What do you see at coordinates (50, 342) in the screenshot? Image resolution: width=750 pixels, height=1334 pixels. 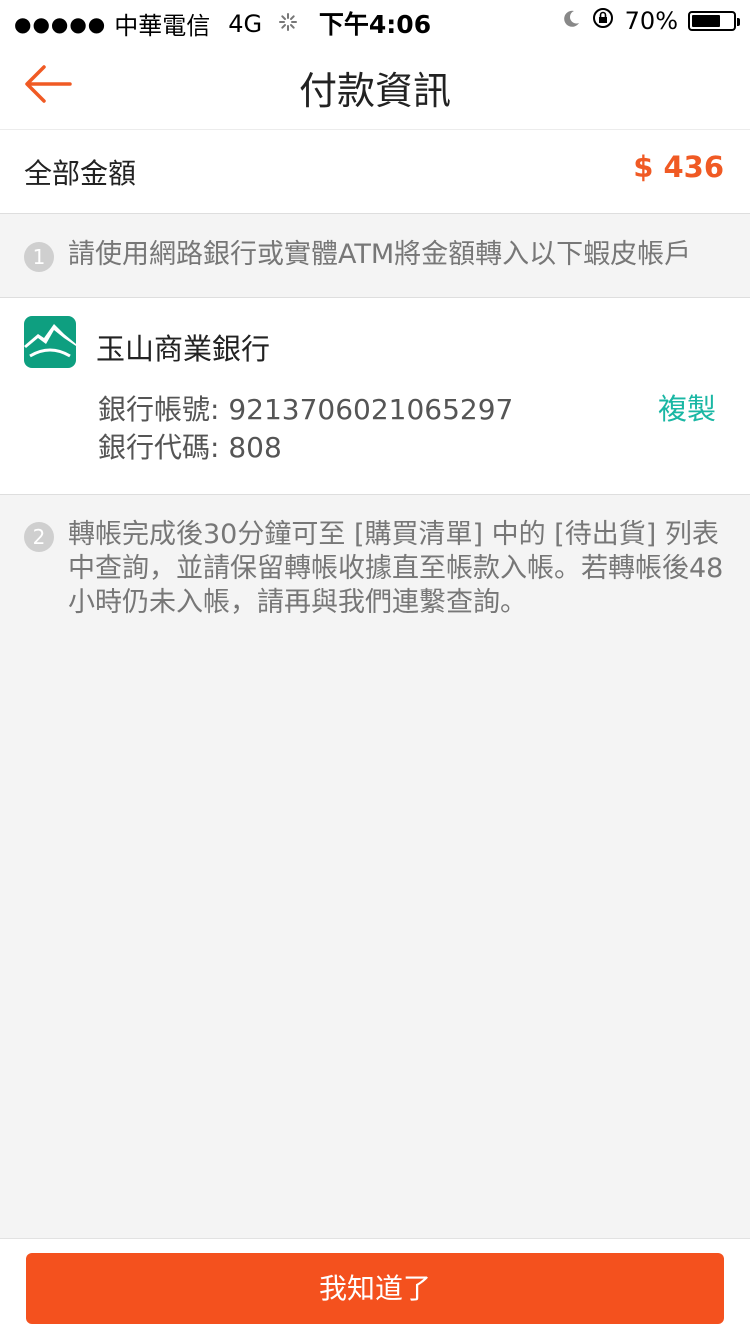 I see `esun-bank-logo` at bounding box center [50, 342].